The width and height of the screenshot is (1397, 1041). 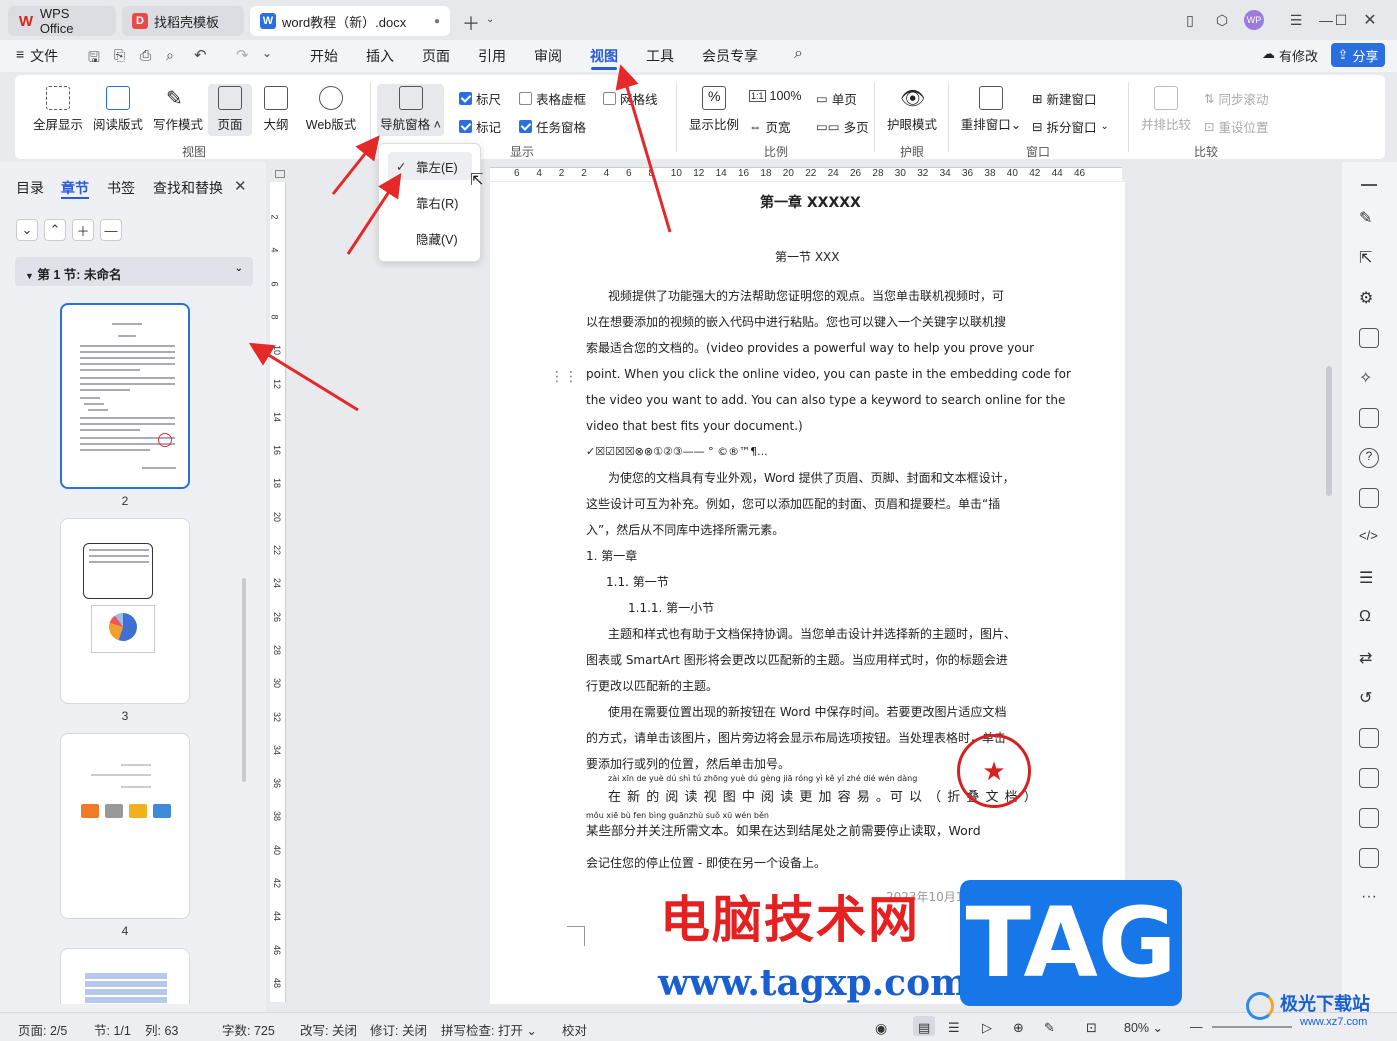 What do you see at coordinates (1325, 1004) in the screenshot?
I see `corner-watermark-text: 极光下载站` at bounding box center [1325, 1004].